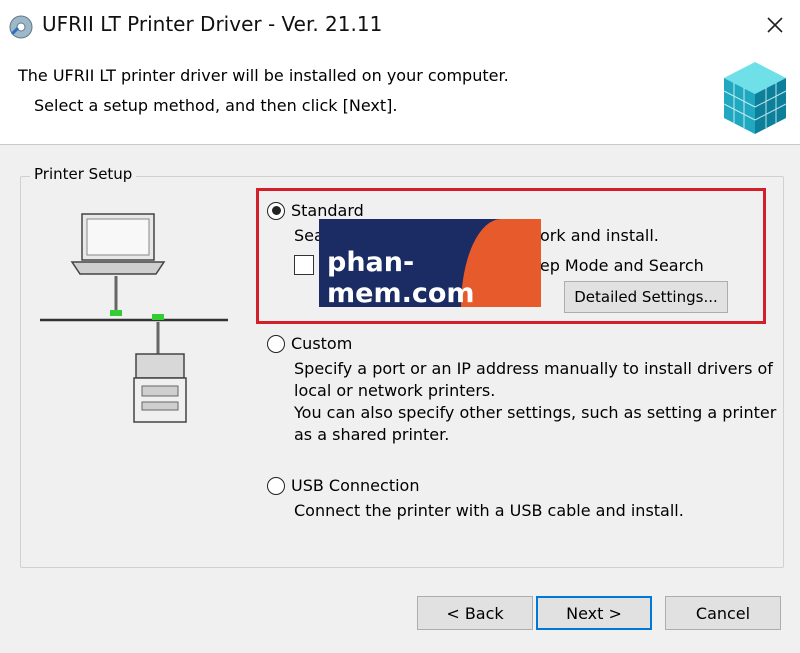 The height and width of the screenshot is (653, 800). Describe the element at coordinates (212, 24) in the screenshot. I see `window-title: UFRII LT Printer Driver - Ver. 21.11` at that location.